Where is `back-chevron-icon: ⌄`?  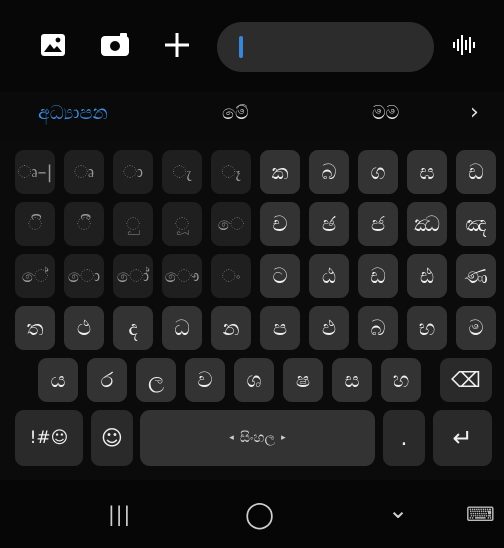 back-chevron-icon: ⌄ is located at coordinates (398, 510).